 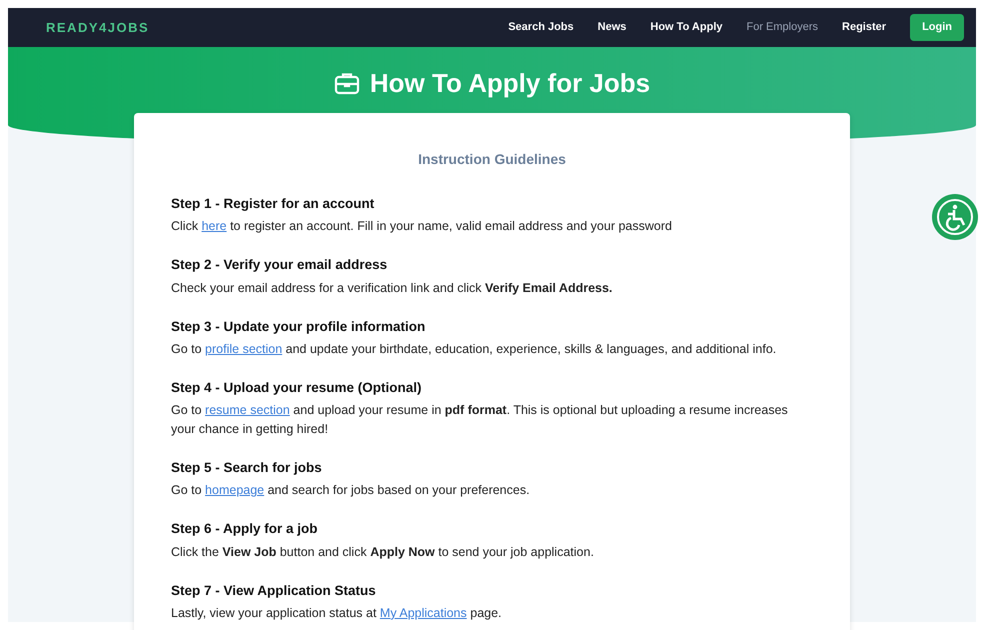 I want to click on step-title: Step 2 - Verify your email address, so click(x=279, y=265).